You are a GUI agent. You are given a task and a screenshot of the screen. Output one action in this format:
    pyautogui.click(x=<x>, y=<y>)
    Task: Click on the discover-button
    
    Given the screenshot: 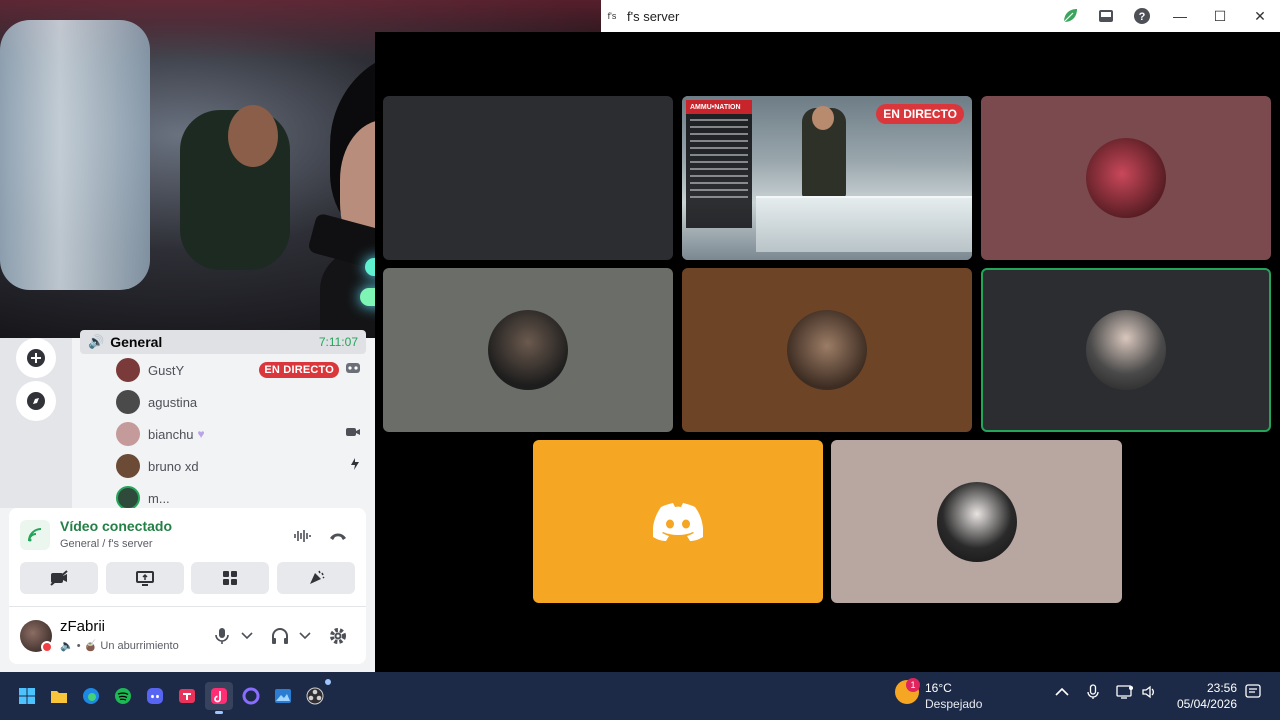 What is the action you would take?
    pyautogui.click(x=36, y=401)
    